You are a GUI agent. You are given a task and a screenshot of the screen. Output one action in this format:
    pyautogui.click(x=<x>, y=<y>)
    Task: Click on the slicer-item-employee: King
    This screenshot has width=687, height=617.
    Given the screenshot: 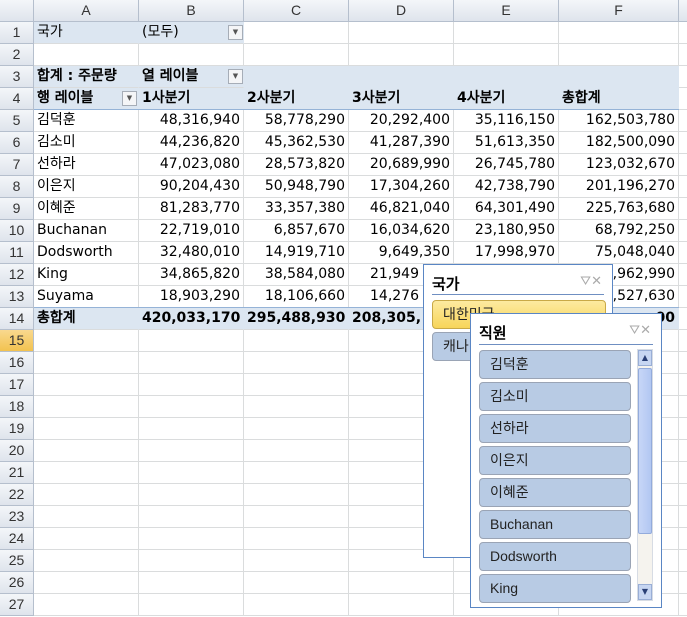 What is the action you would take?
    pyautogui.click(x=555, y=588)
    